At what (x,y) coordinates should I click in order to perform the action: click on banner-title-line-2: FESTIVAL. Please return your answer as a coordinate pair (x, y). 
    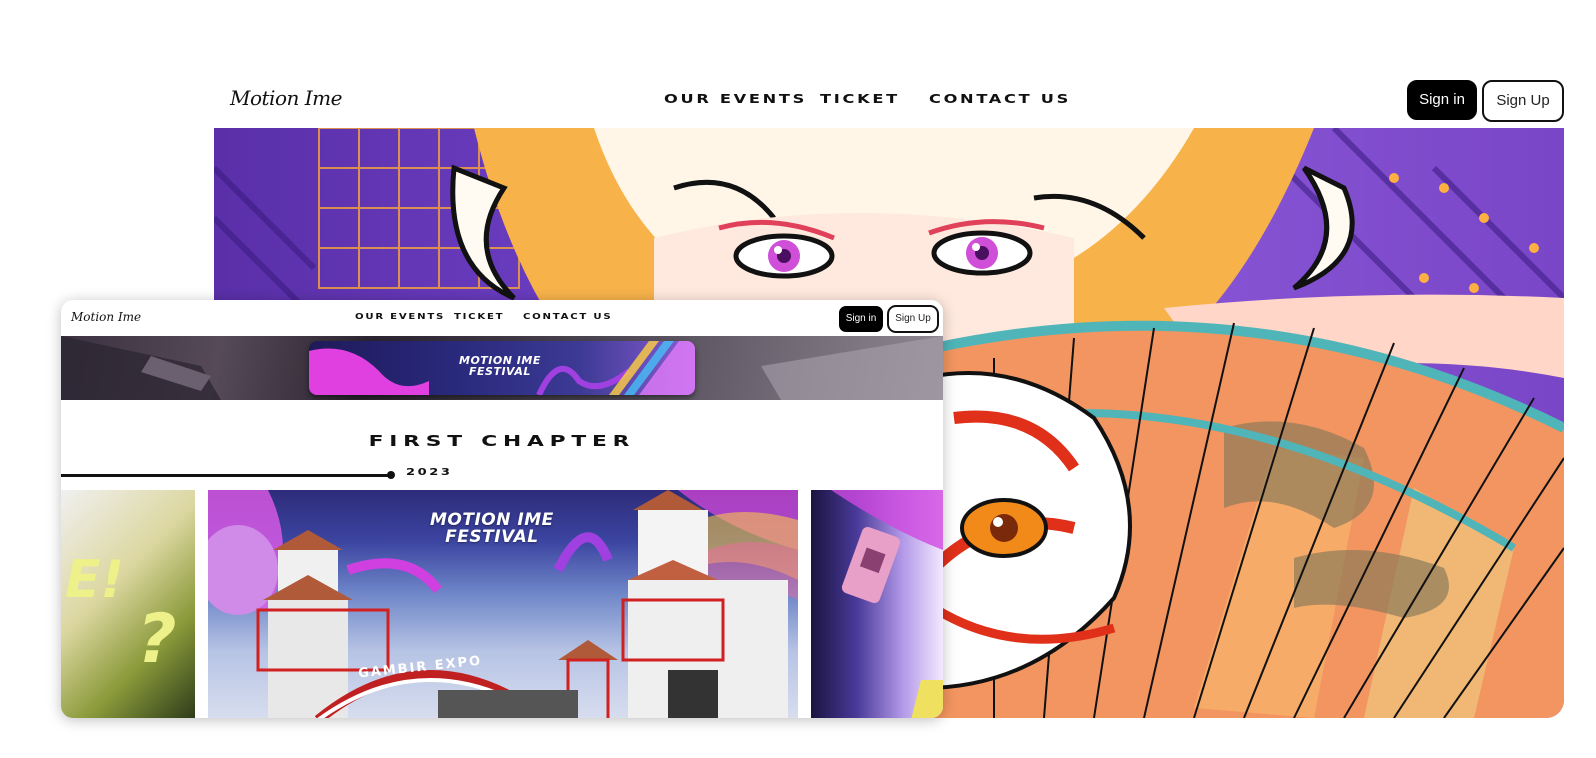
    Looking at the image, I should click on (500, 371).